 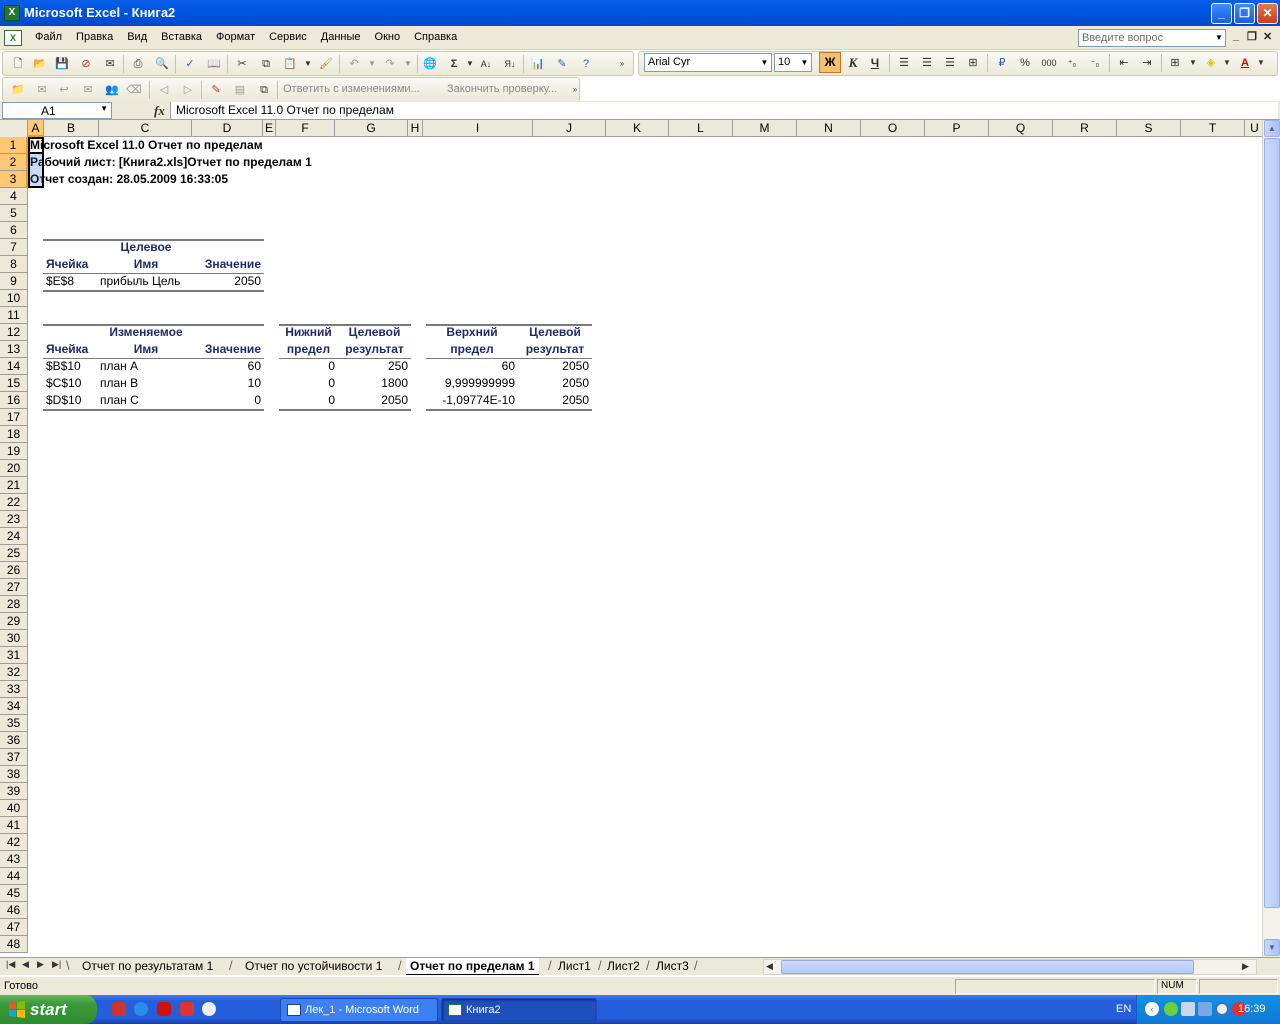 I want to click on row-header: 28, so click(x=14, y=604).